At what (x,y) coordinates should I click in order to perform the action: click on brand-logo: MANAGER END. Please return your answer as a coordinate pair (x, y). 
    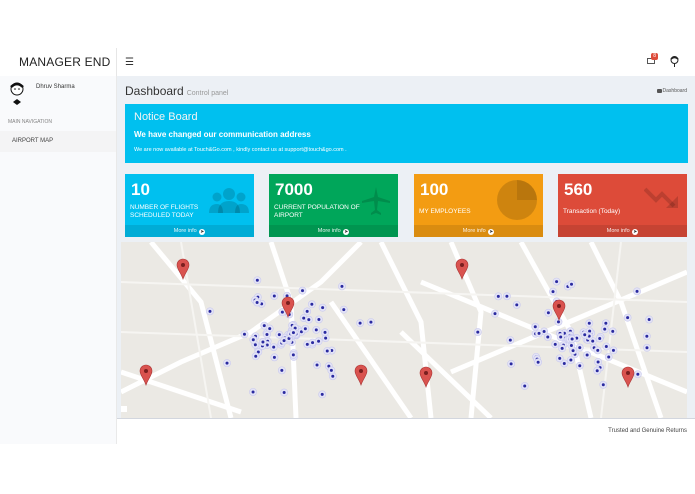
    Looking at the image, I should click on (58, 62).